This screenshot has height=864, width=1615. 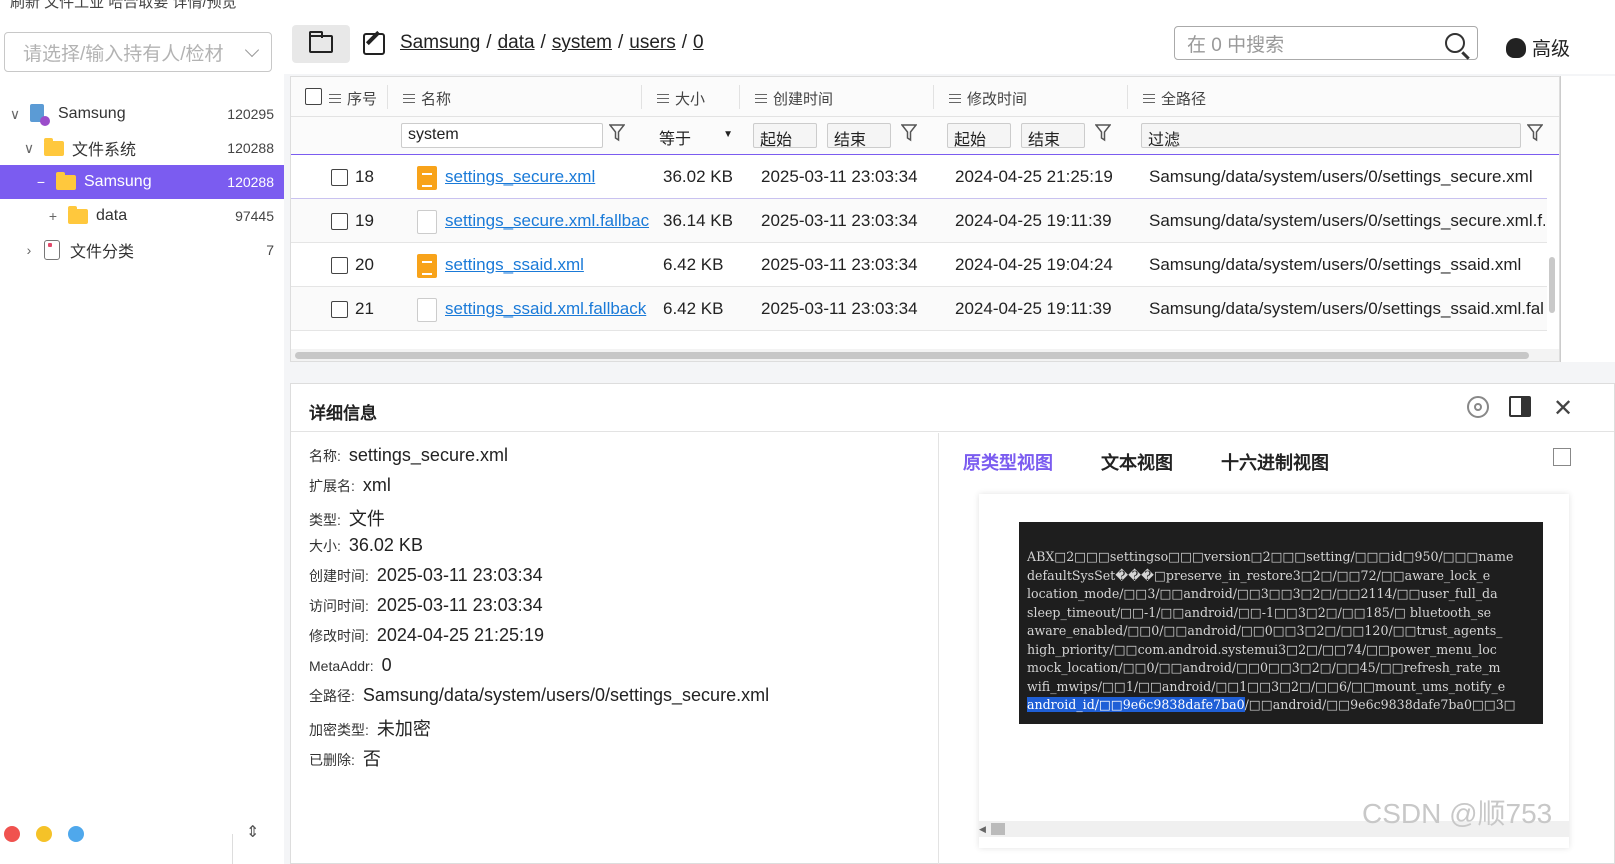 What do you see at coordinates (785, 135) in the screenshot?
I see `created-start-input: 起始` at bounding box center [785, 135].